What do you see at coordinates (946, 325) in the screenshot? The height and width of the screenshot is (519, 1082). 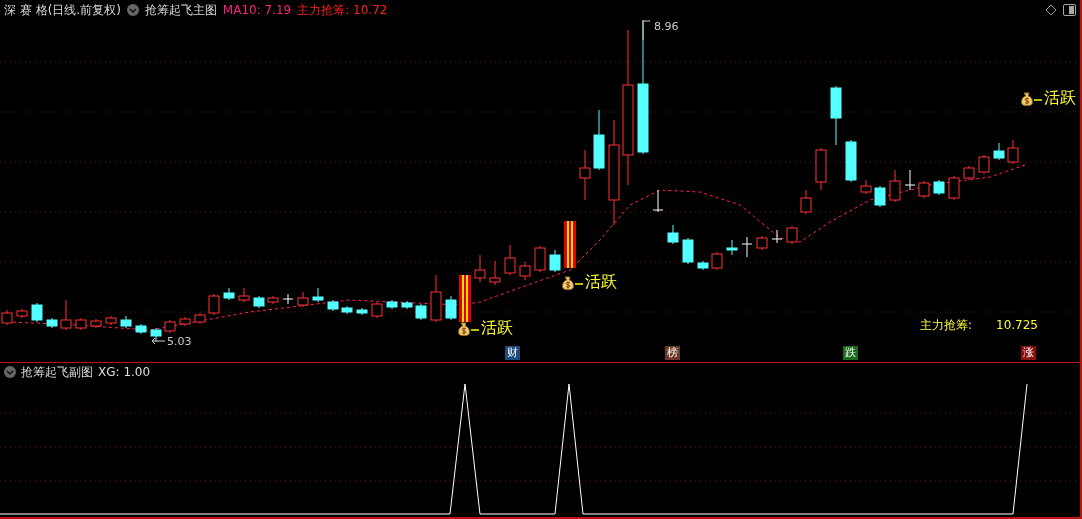 I see `readout-label: 主力抢筹:` at bounding box center [946, 325].